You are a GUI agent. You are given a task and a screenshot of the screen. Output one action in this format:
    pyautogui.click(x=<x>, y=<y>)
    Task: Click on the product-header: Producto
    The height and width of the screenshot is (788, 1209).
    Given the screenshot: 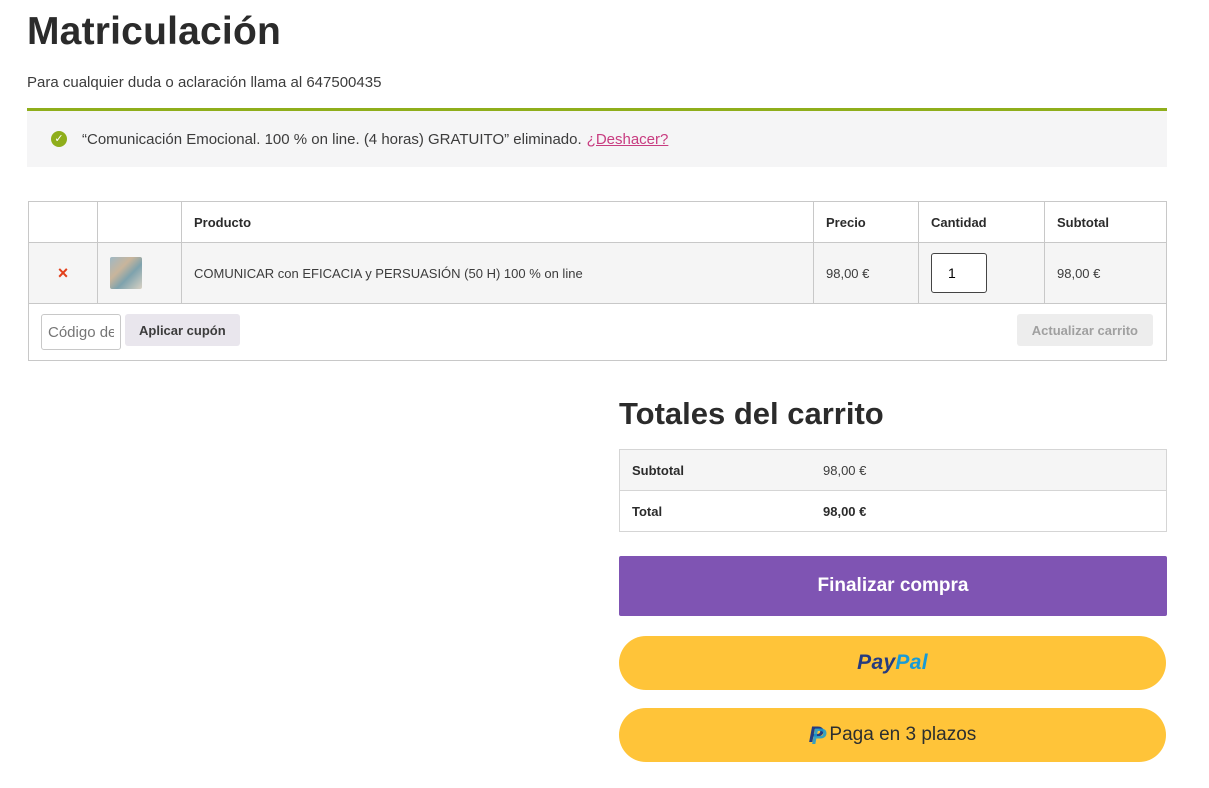 What is the action you would take?
    pyautogui.click(x=497, y=222)
    